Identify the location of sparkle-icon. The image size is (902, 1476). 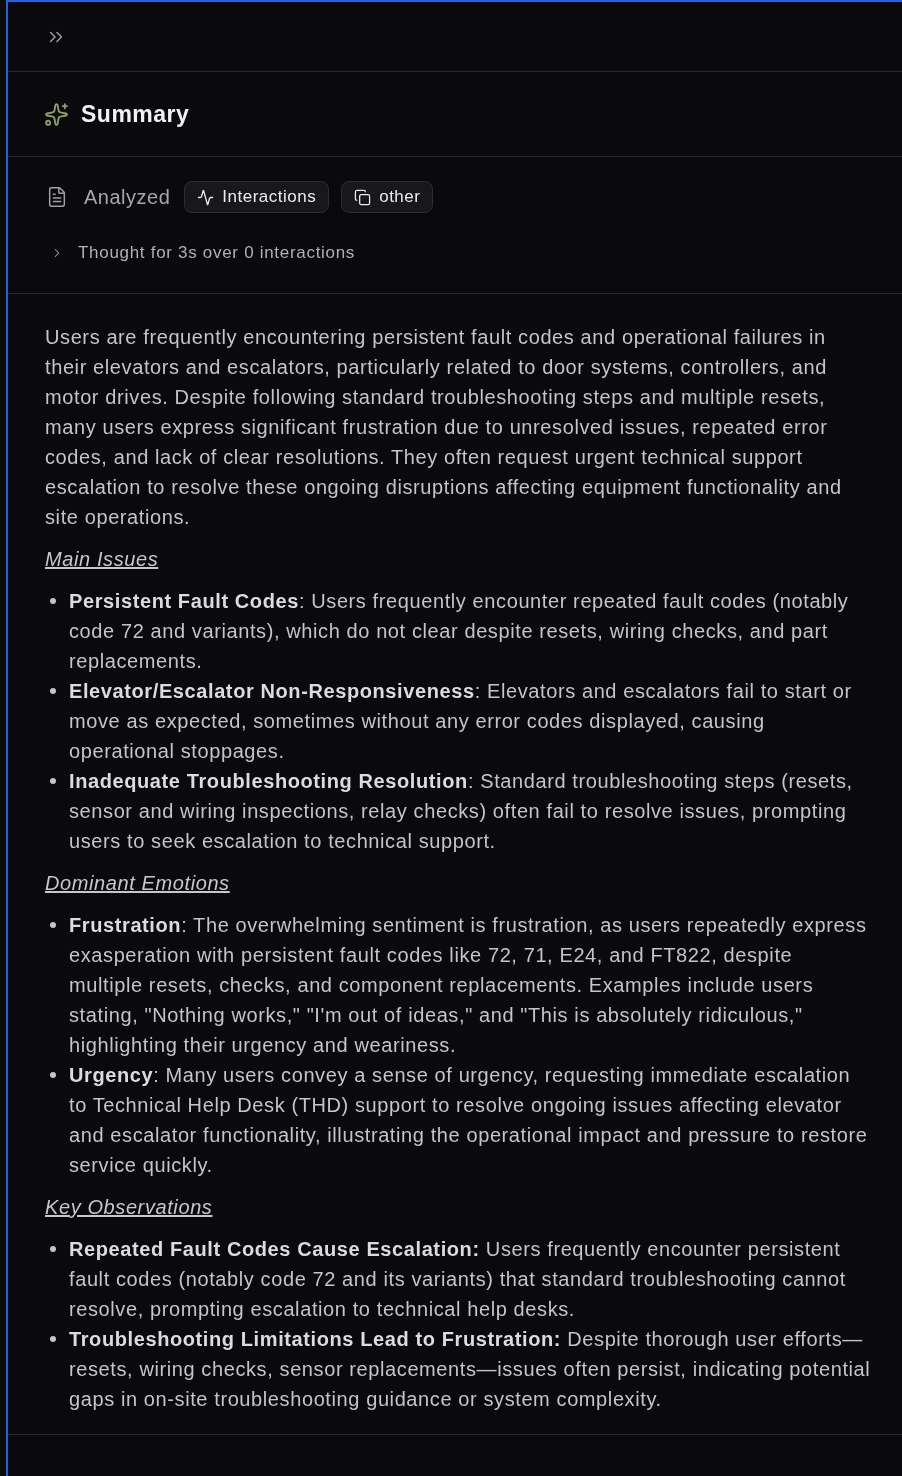
(56, 114).